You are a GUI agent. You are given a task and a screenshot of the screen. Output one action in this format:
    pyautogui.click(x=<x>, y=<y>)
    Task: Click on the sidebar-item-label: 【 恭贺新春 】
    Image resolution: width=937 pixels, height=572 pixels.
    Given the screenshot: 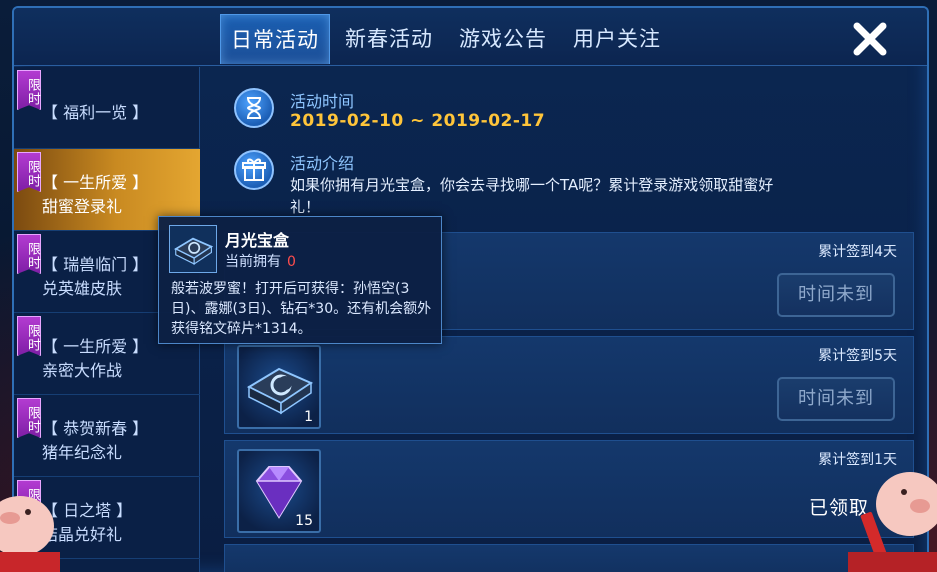 What is the action you would take?
    pyautogui.click(x=95, y=428)
    